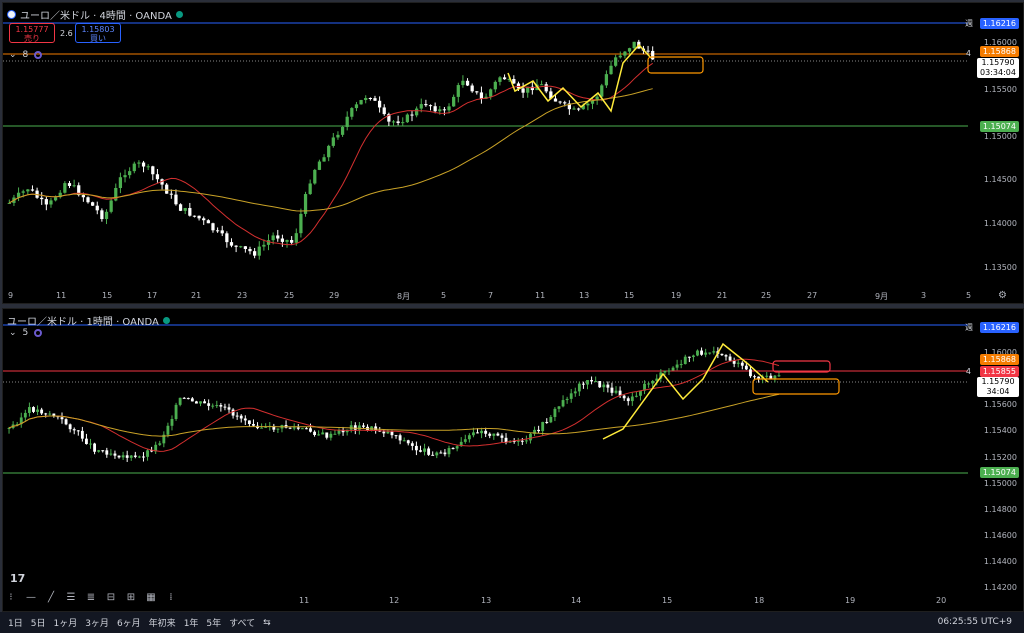  What do you see at coordinates (13, 333) in the screenshot?
I see `chevron-down-icon: ⌄` at bounding box center [13, 333].